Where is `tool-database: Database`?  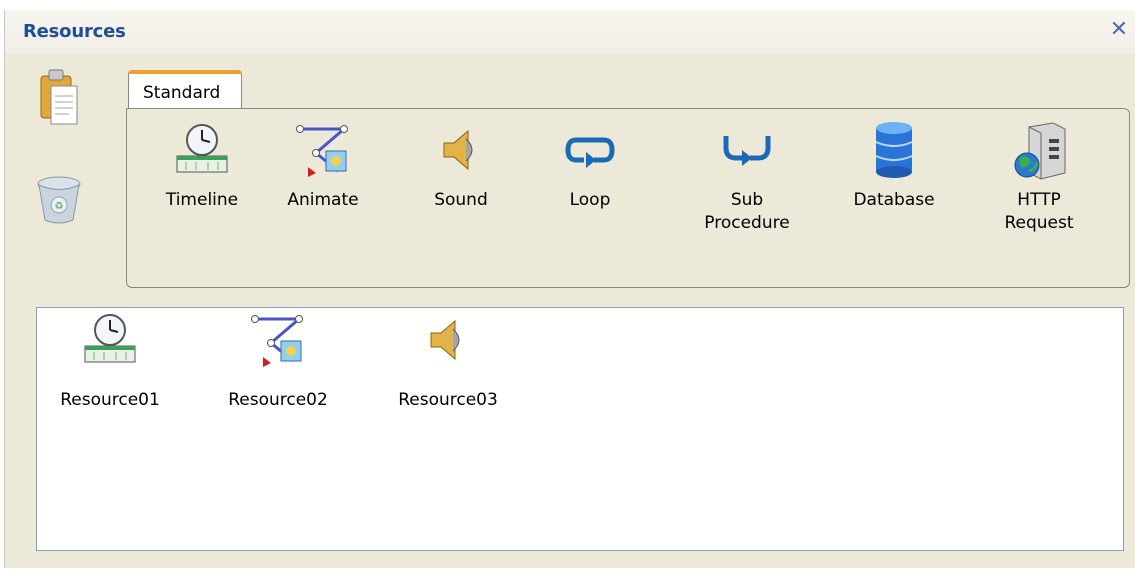 tool-database: Database is located at coordinates (894, 163).